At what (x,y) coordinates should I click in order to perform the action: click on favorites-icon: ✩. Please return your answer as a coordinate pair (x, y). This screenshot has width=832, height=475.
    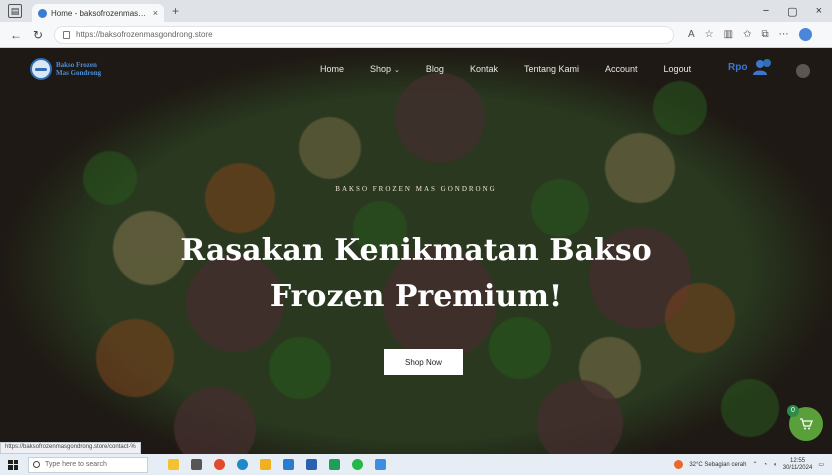
    Looking at the image, I should click on (747, 34).